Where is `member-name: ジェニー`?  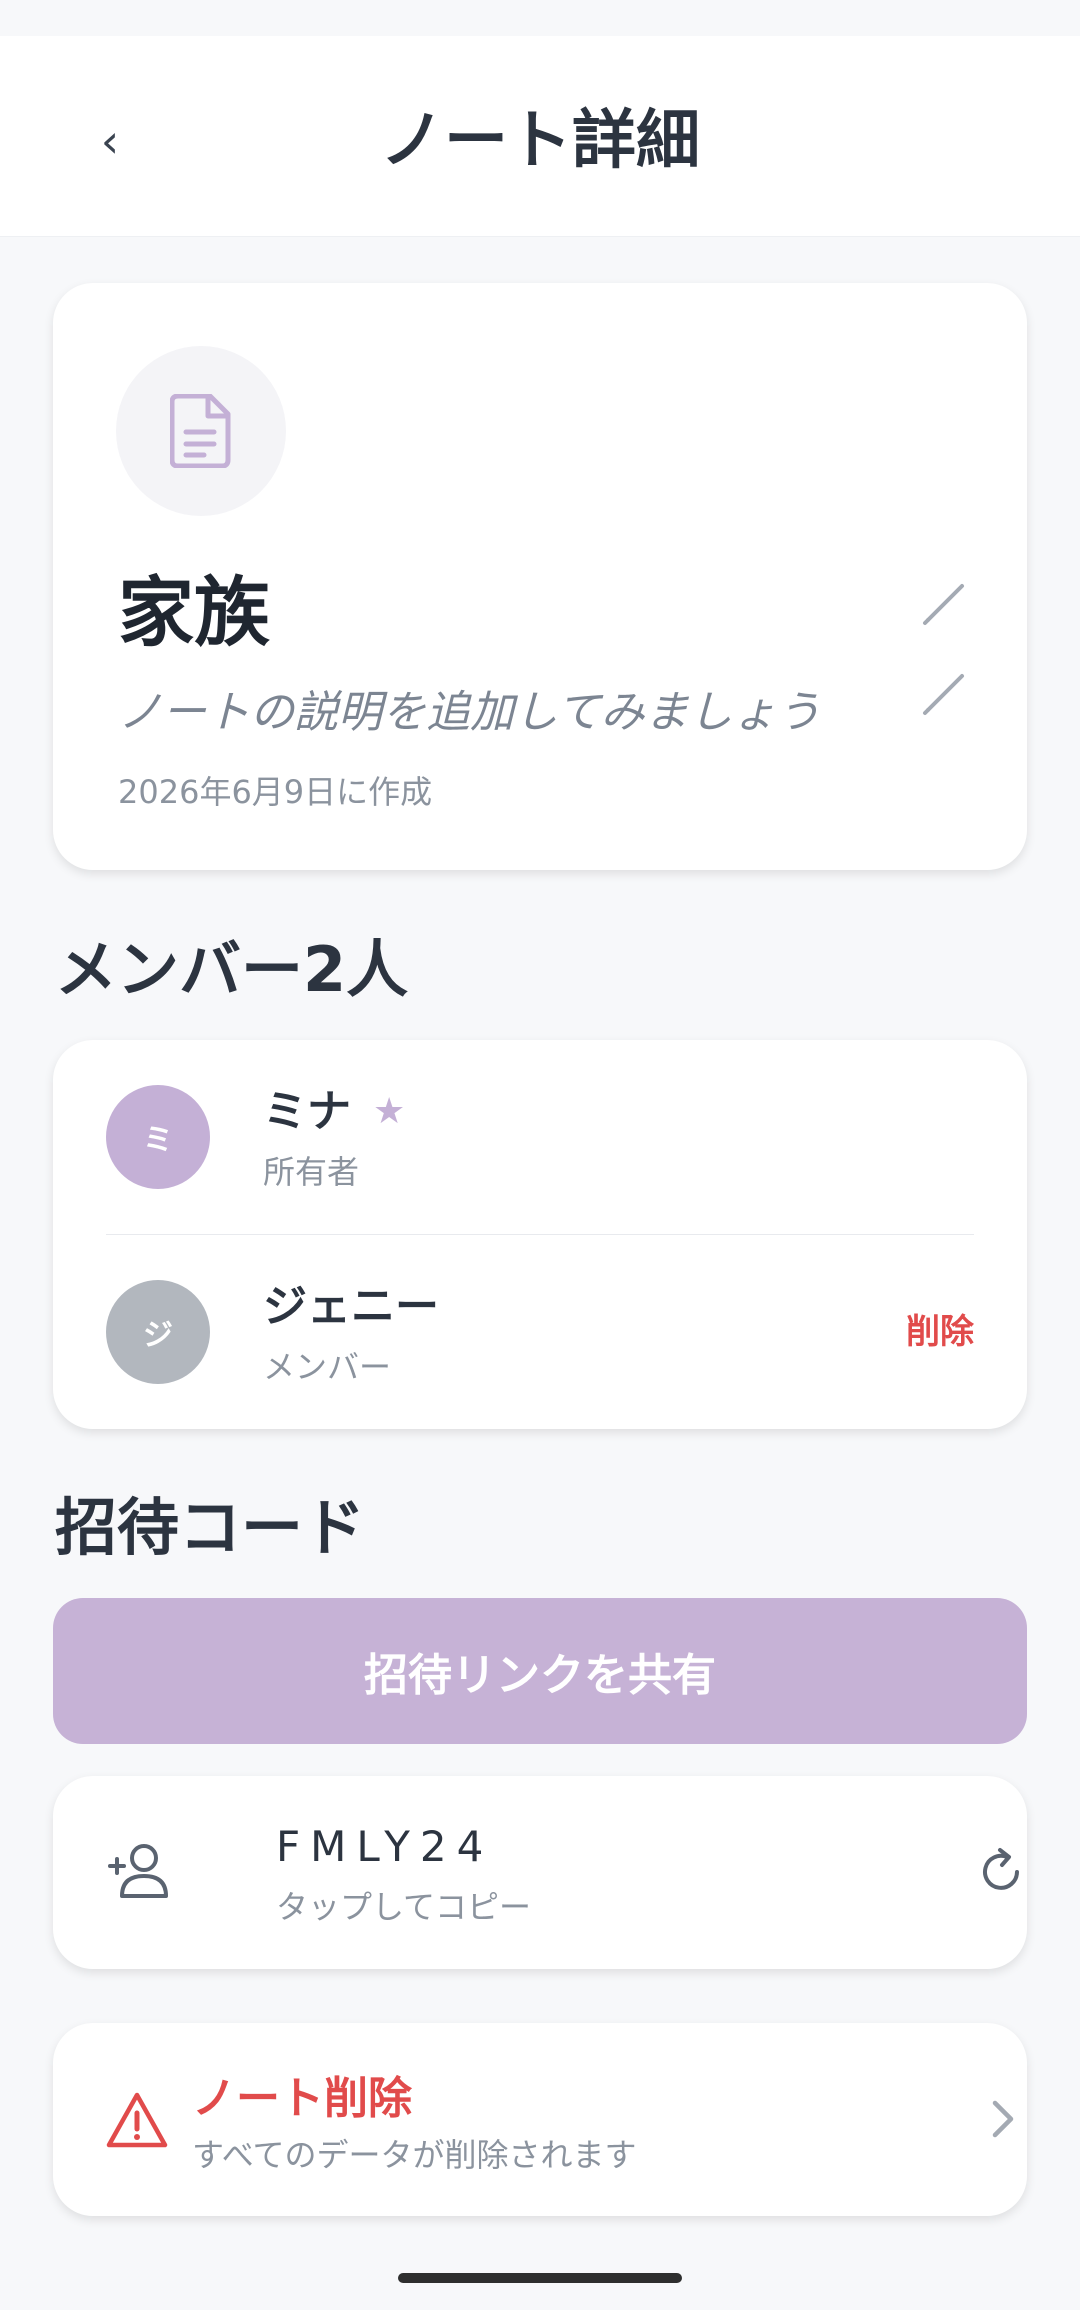 member-name: ジェニー is located at coordinates (351, 1306).